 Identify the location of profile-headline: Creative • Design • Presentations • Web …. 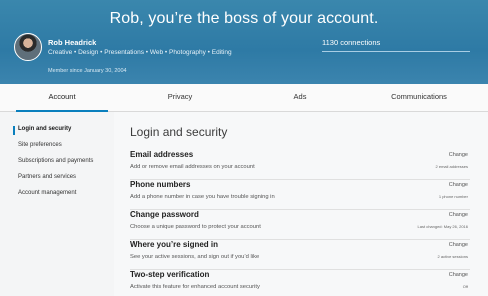
(140, 52).